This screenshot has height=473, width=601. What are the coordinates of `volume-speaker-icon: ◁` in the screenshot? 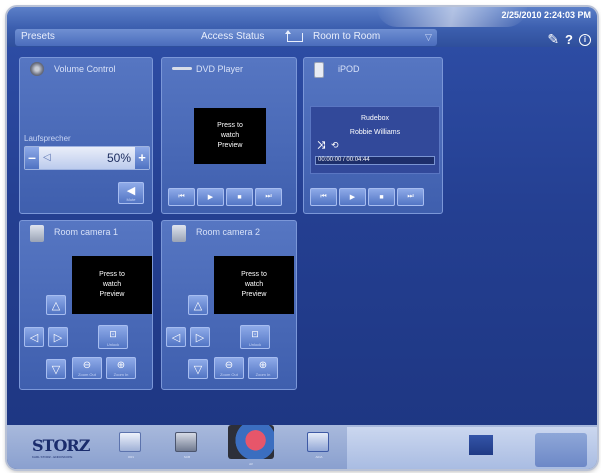 It's located at (47, 157).